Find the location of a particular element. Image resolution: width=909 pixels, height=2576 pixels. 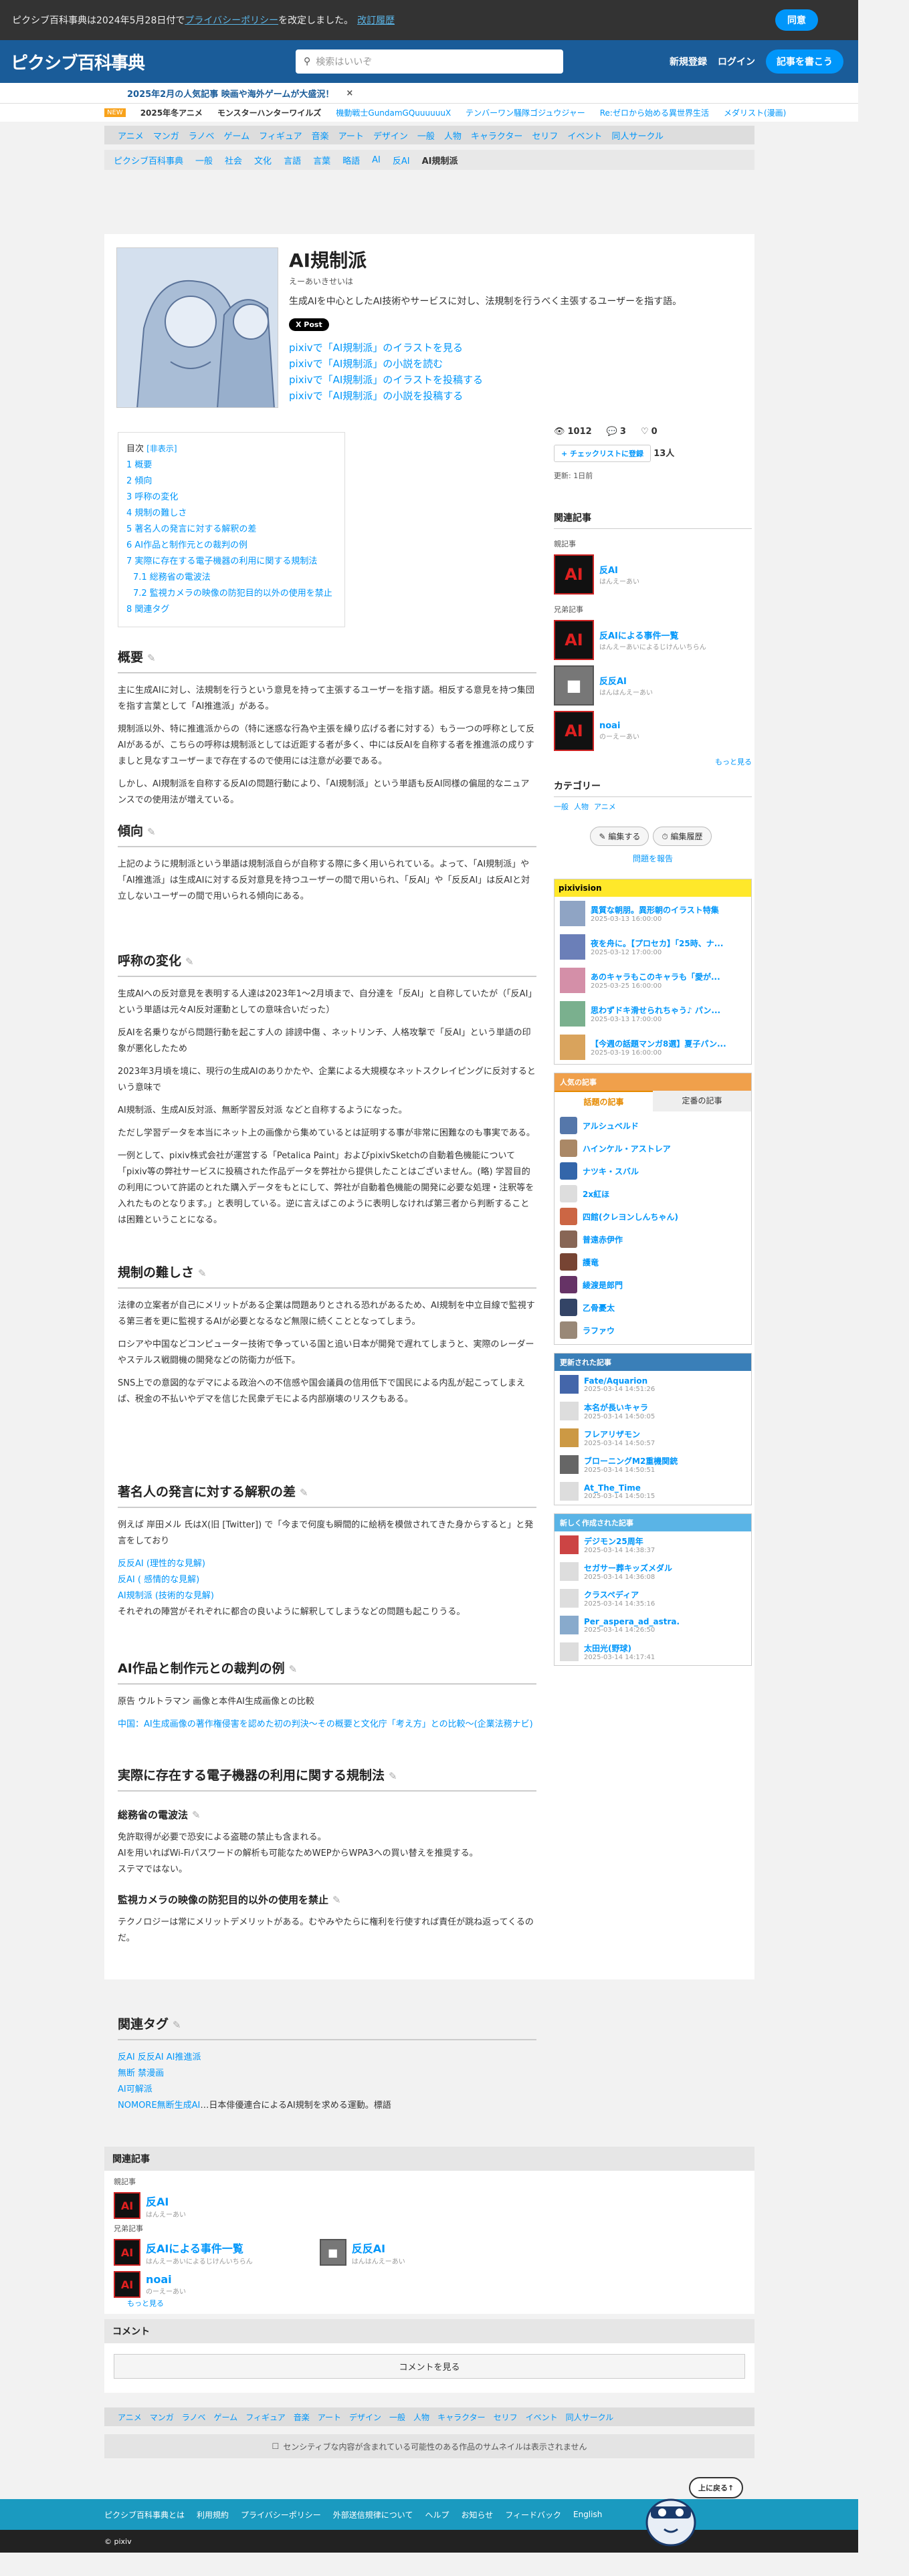

x-post-button: X Post is located at coordinates (309, 325).